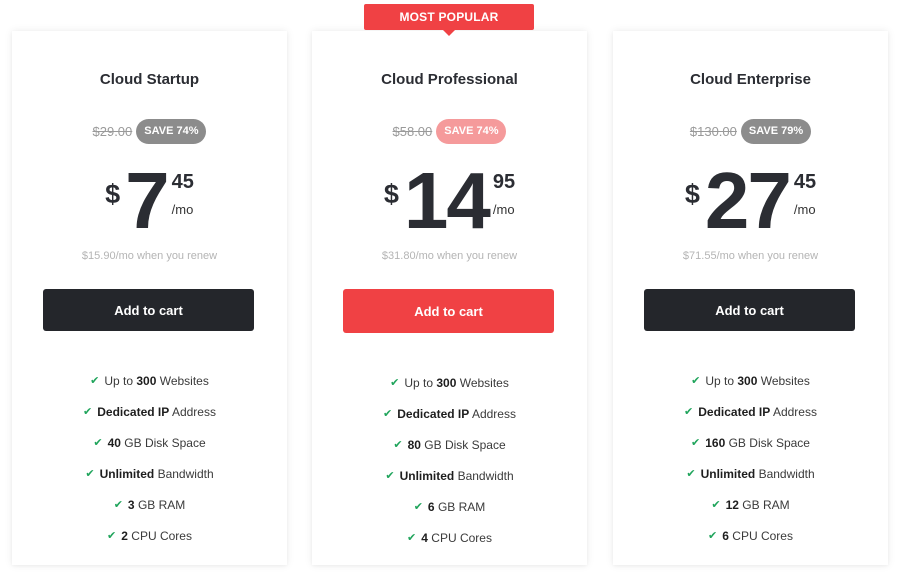 This screenshot has height=577, width=900. Describe the element at coordinates (424, 537) in the screenshot. I see `feature-bold-text: 4` at that location.